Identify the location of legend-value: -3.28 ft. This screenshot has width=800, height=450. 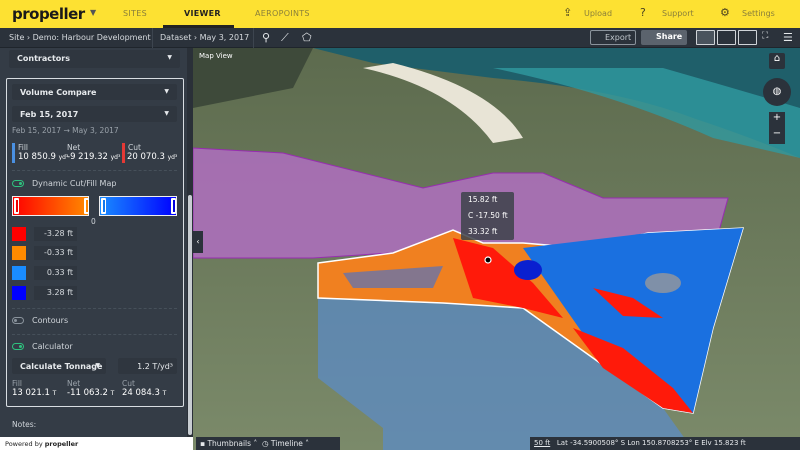
(55, 234).